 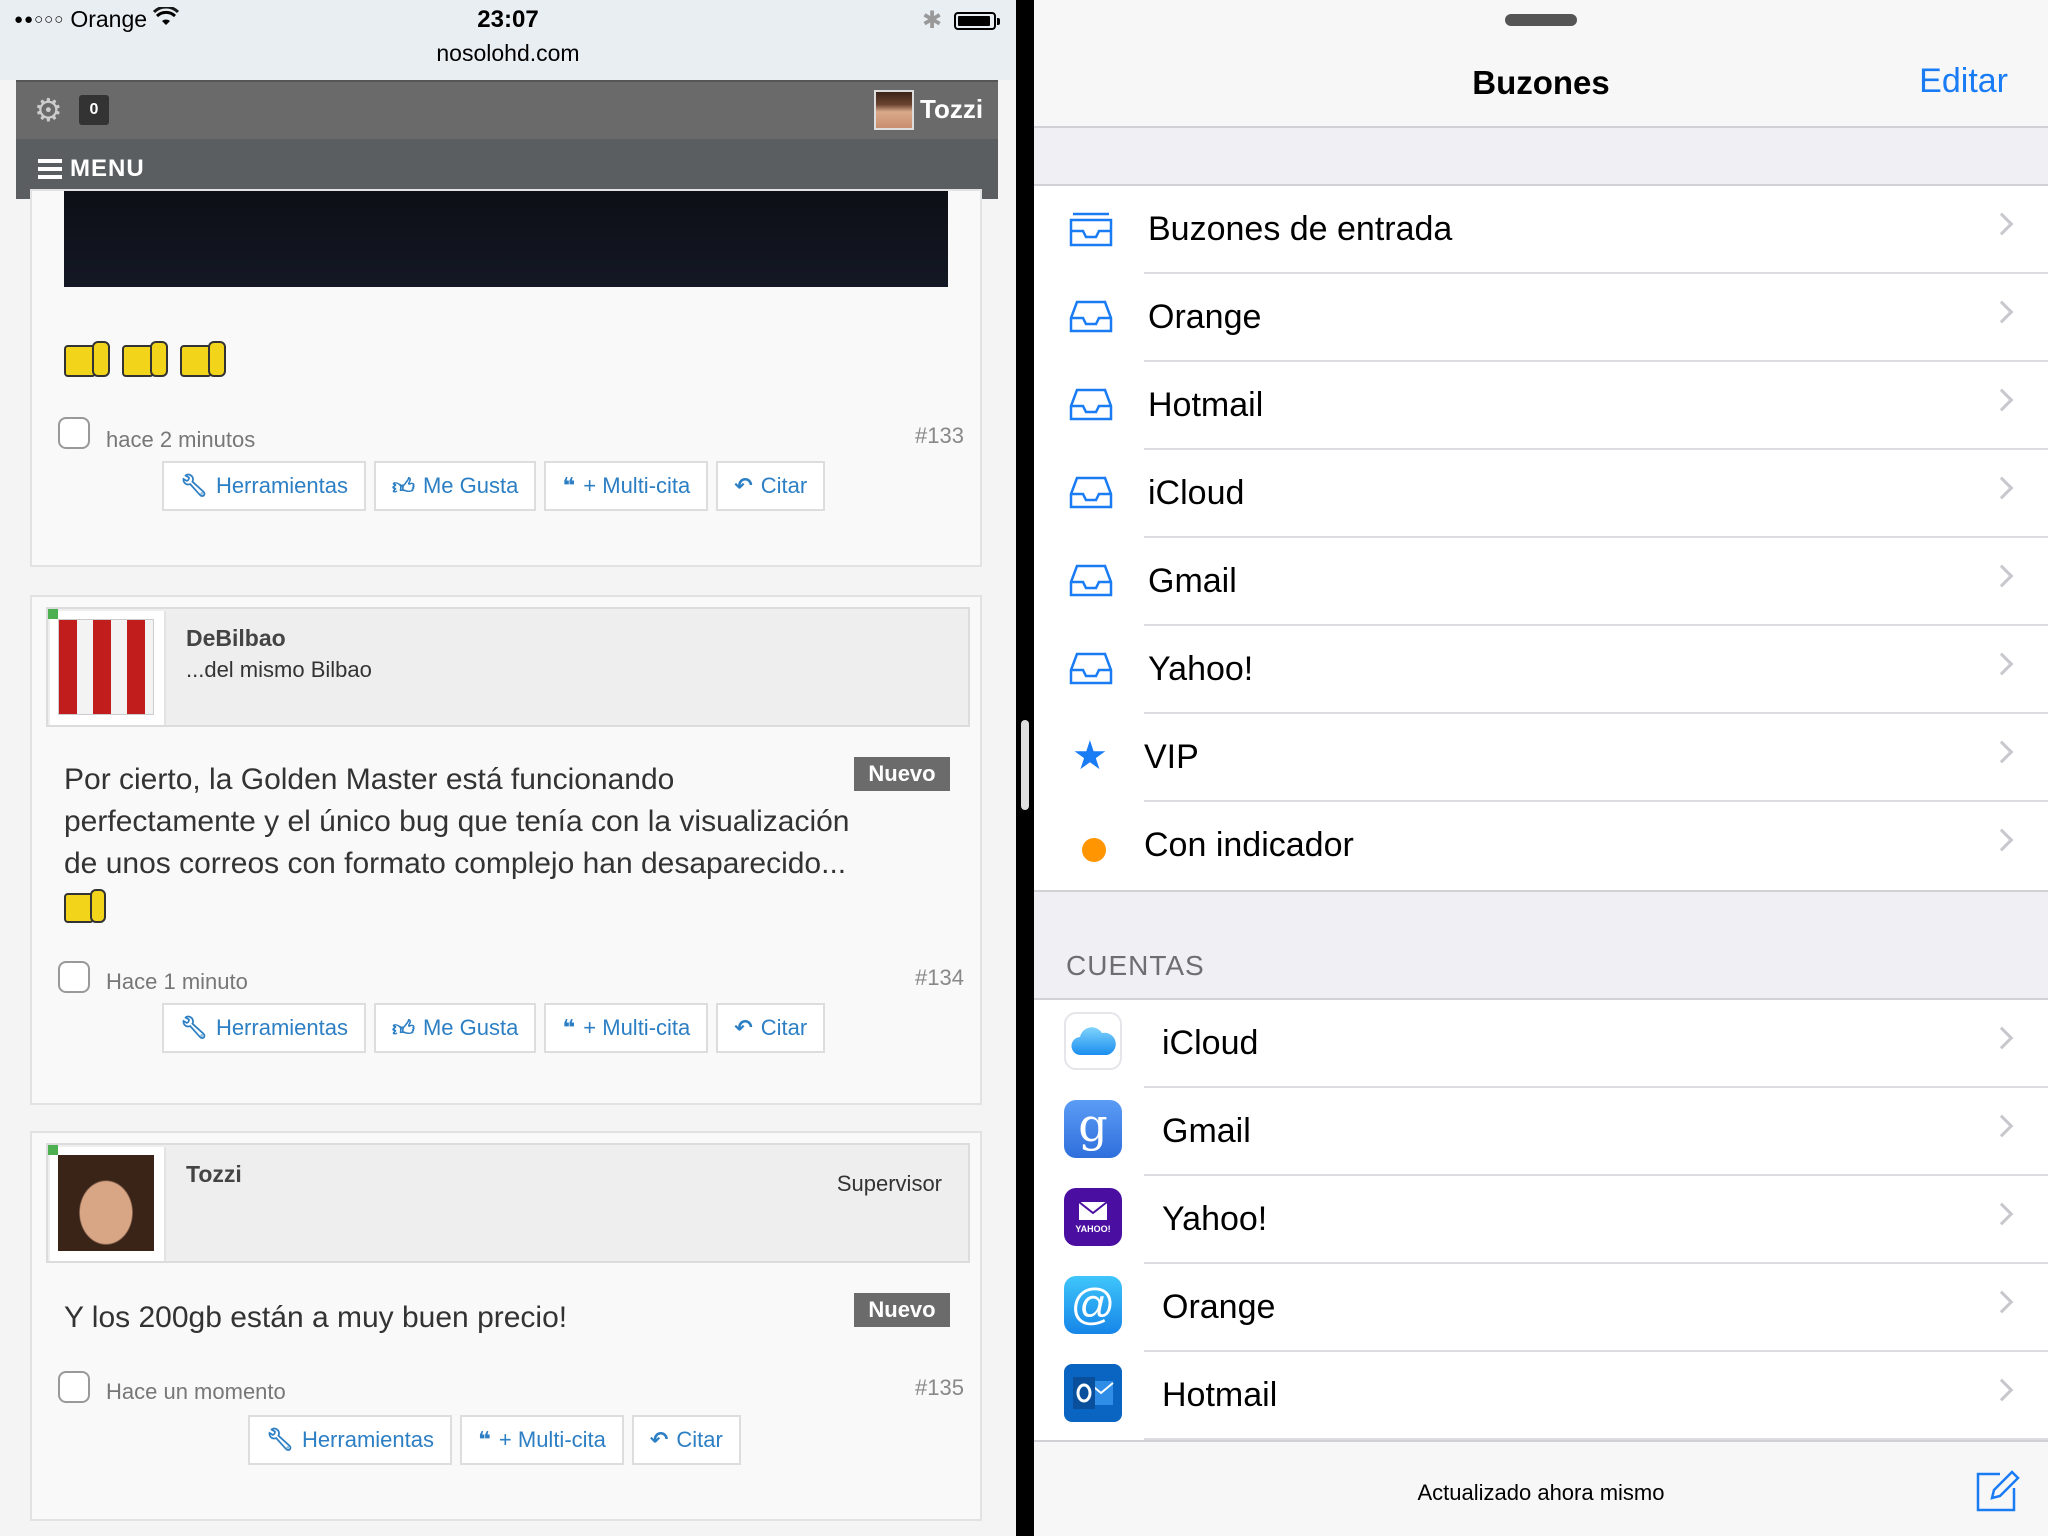 I want to click on site-top-bar: ⚙ 0 Tozzi, so click(x=507, y=109).